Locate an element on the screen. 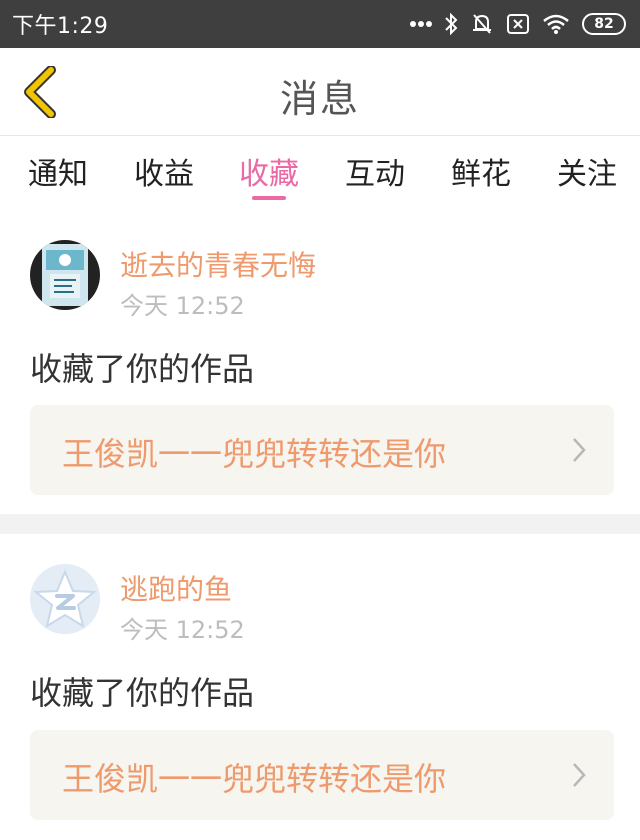  tab-bar: 通知 收益 收藏 互动 鲜花 关注 is located at coordinates (320, 172).